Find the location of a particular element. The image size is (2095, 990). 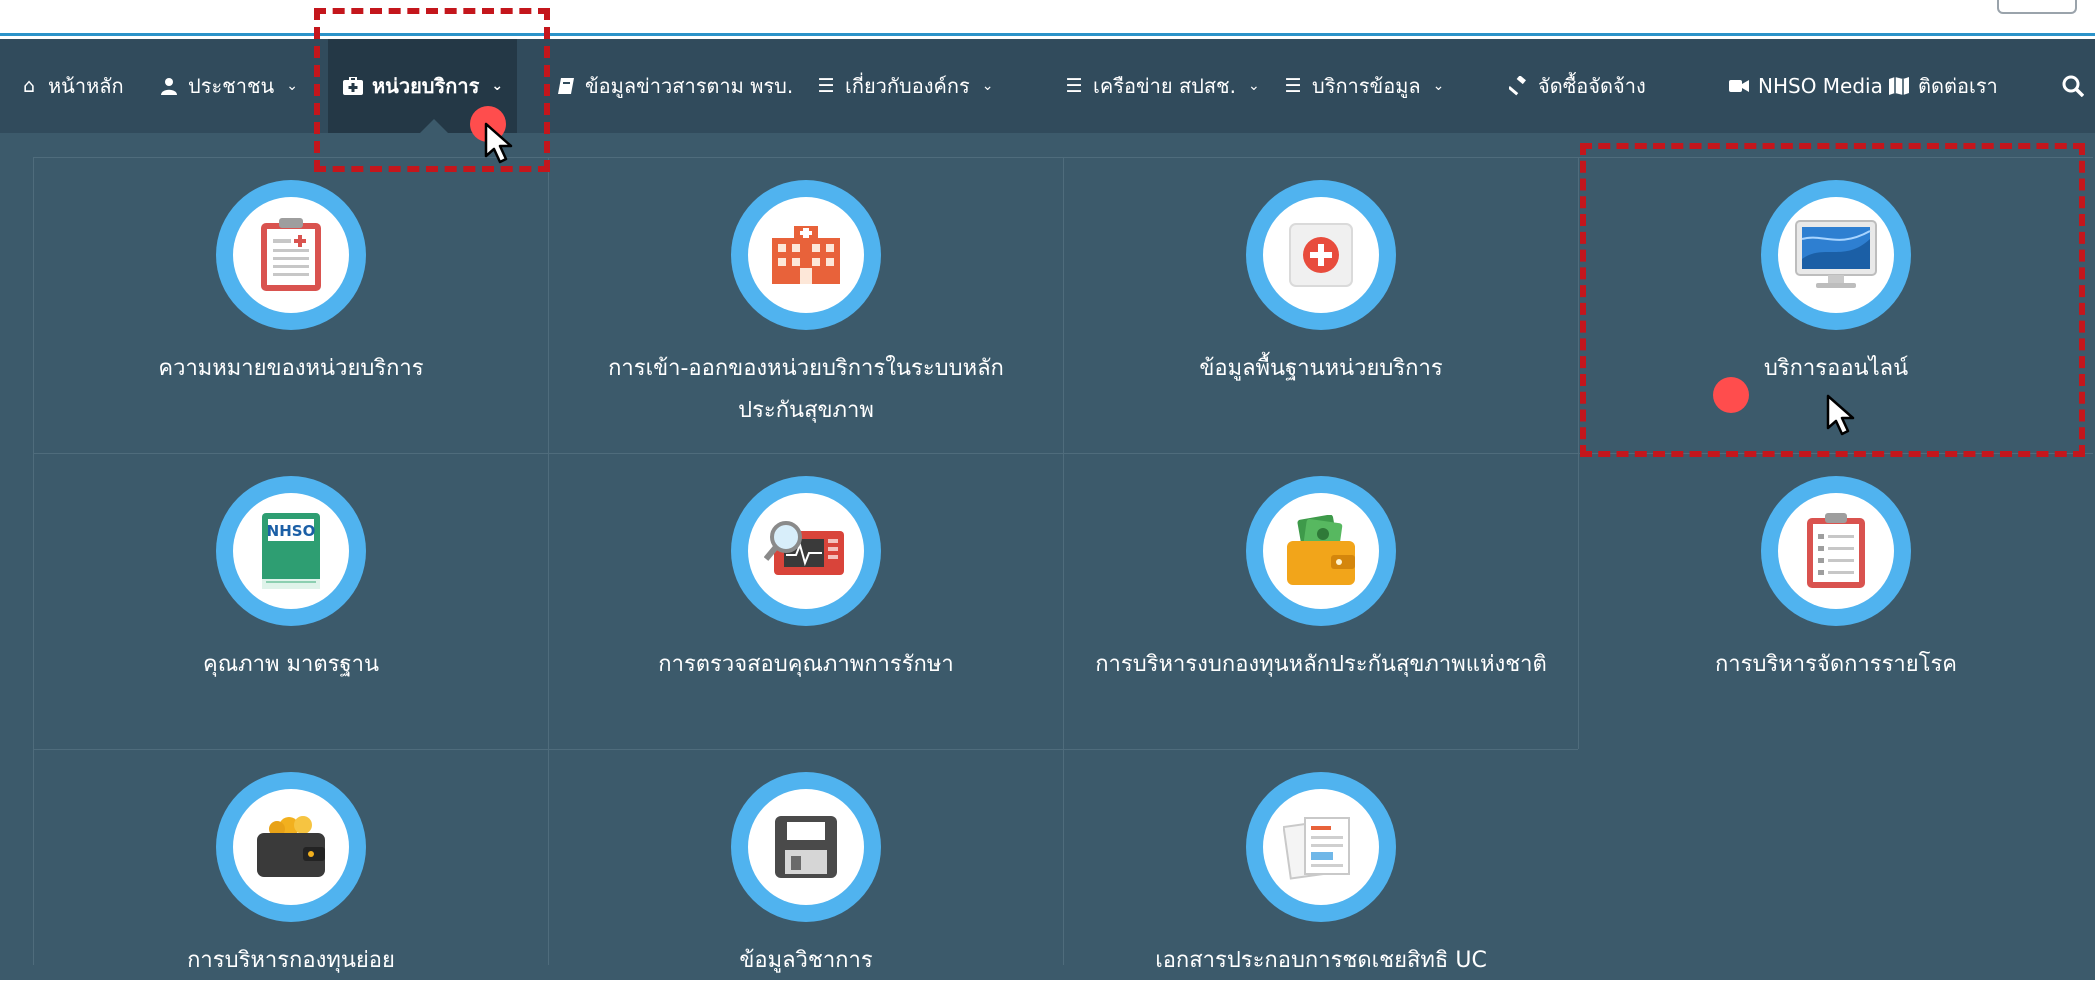

nhso-book-text: NHSO is located at coordinates (291, 531).